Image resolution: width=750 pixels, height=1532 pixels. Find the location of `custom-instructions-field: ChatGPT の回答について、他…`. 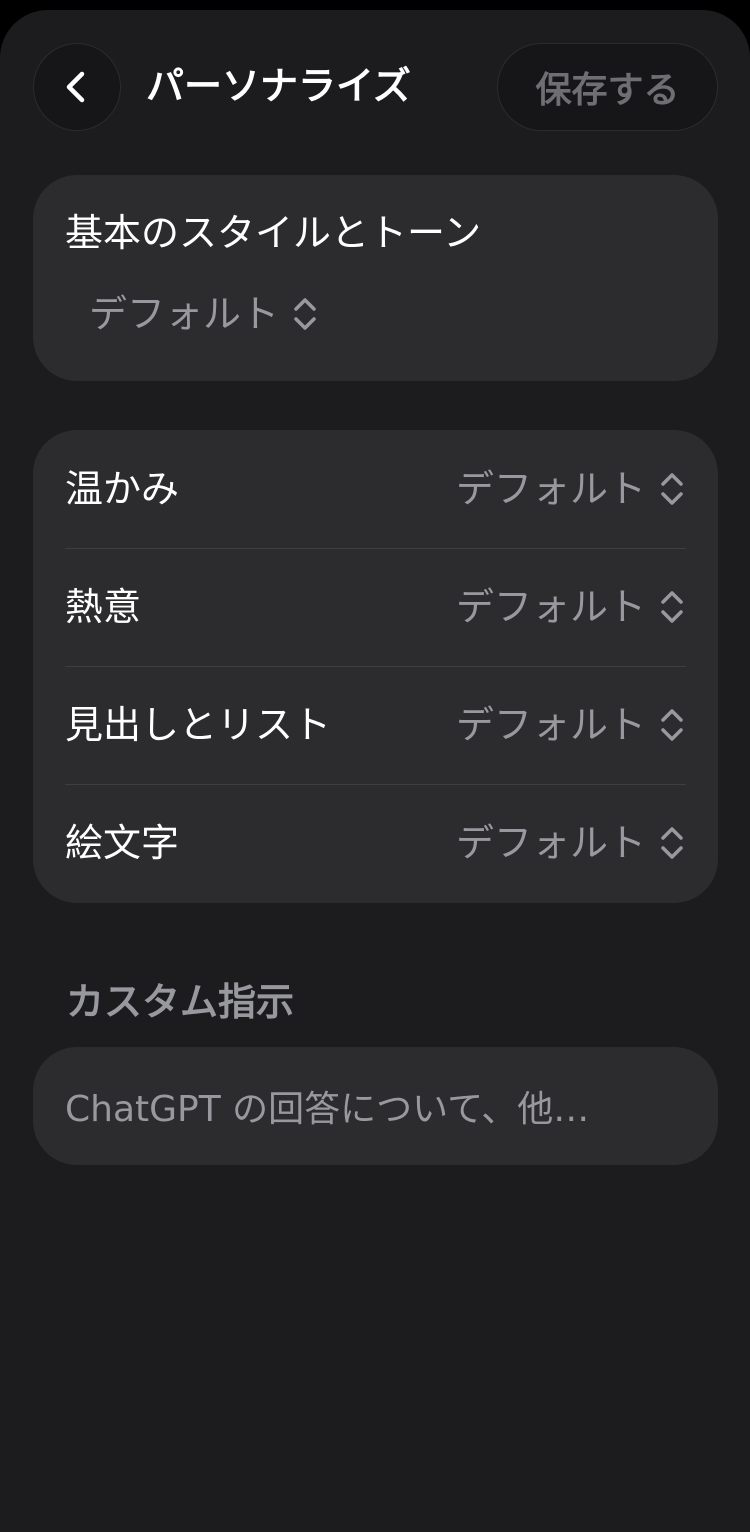

custom-instructions-field: ChatGPT の回答について、他… is located at coordinates (375, 1106).